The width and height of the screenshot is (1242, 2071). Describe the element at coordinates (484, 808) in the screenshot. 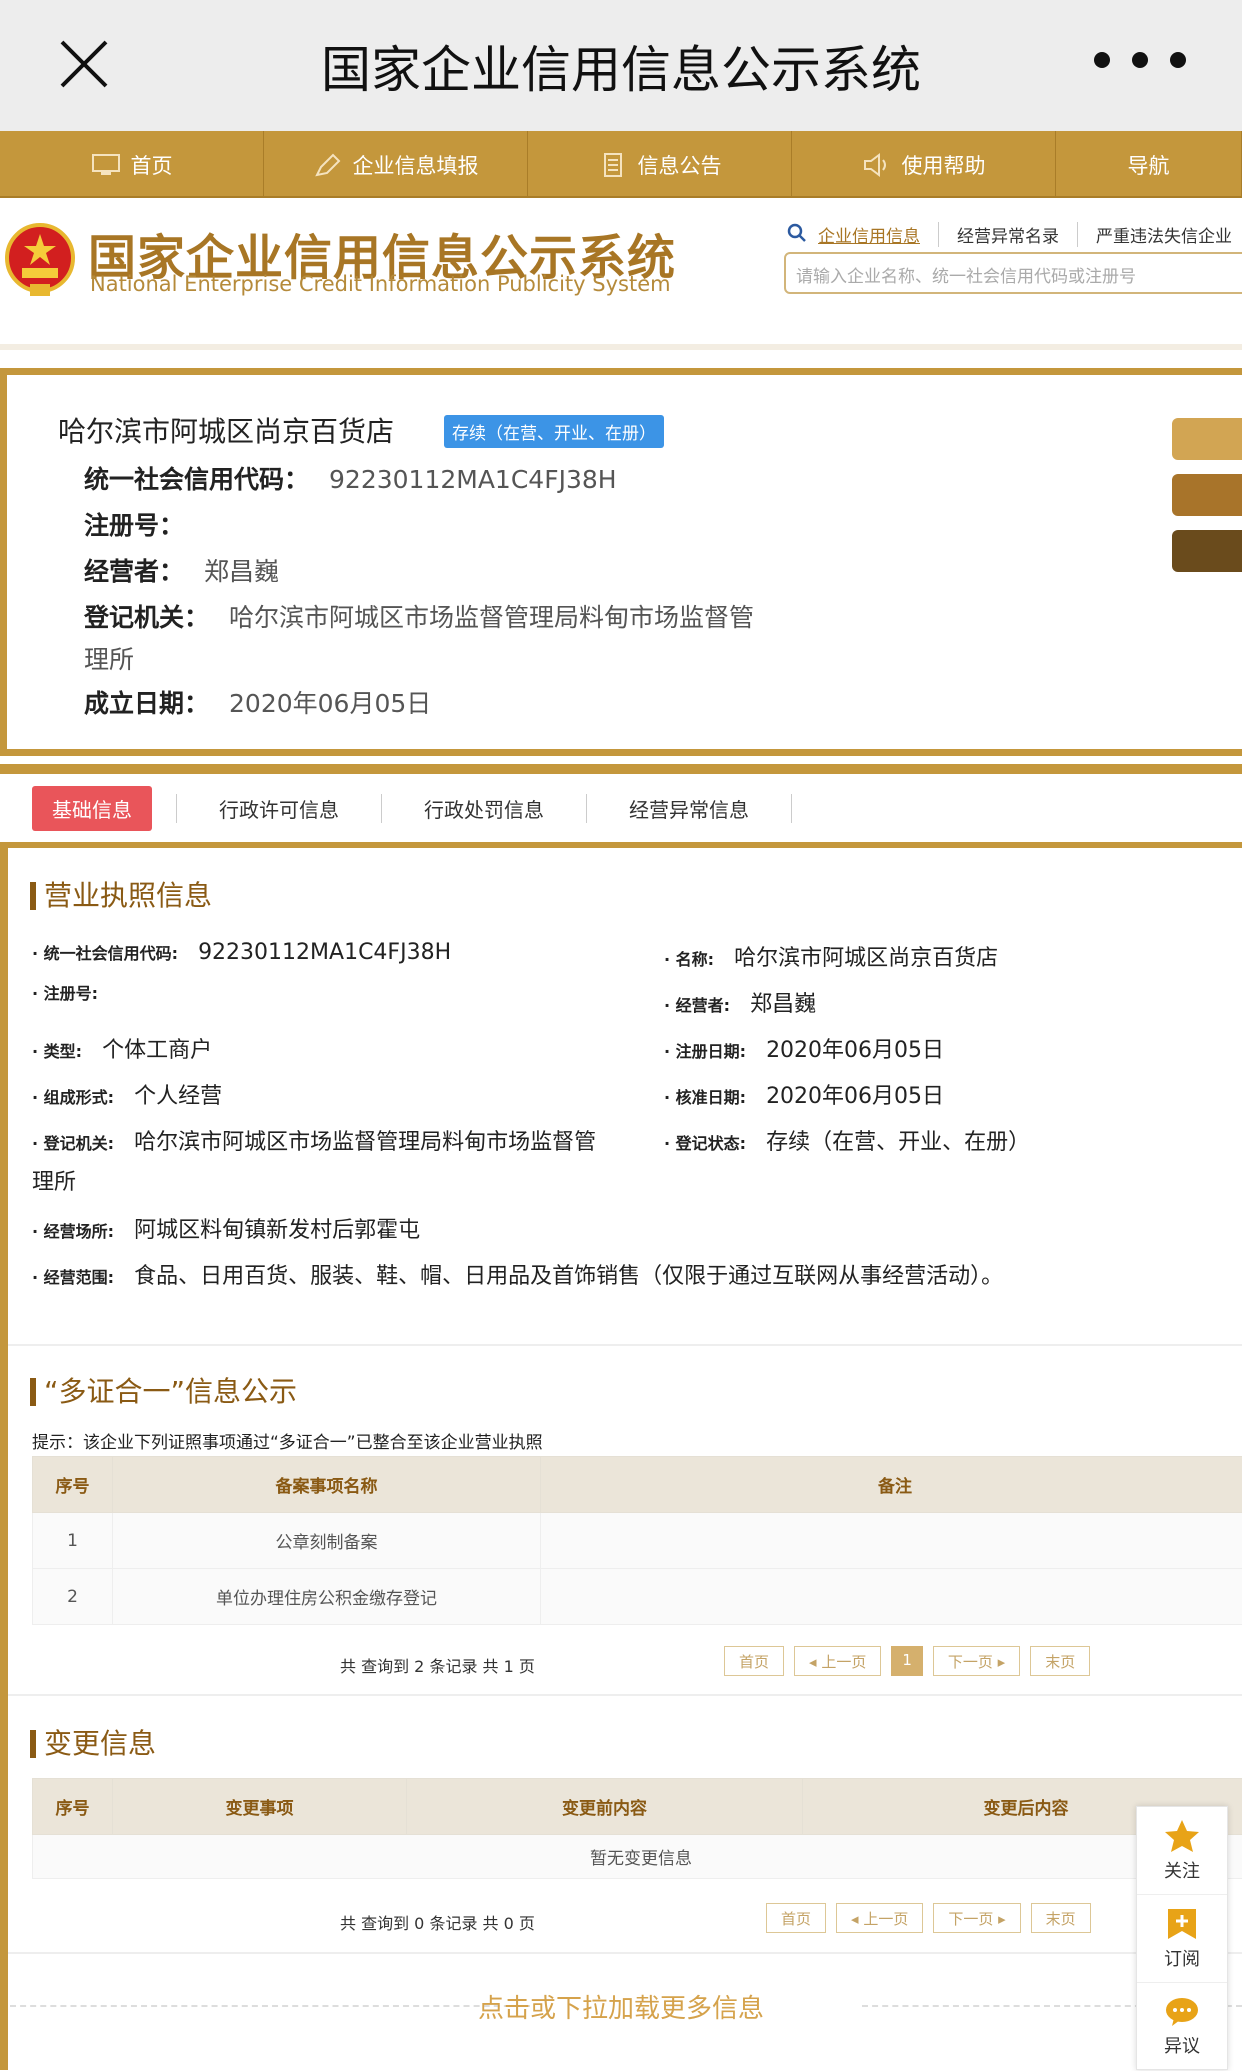

I see `tab-admin-penalty: 行政处罚信息` at that location.